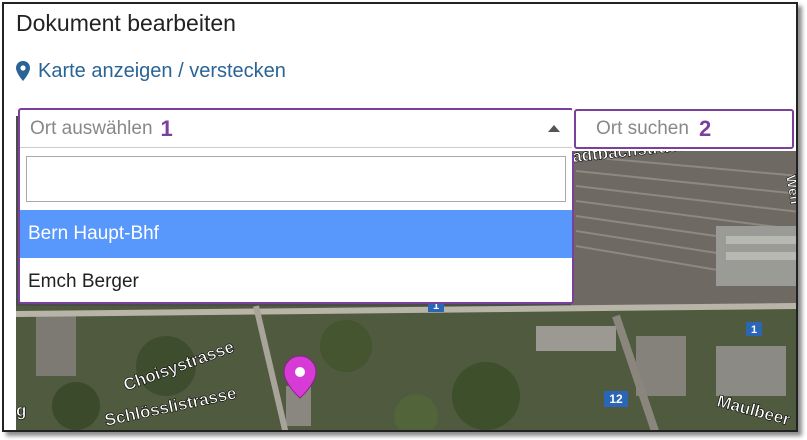  I want to click on map-toggle-link: Karte anzeigen / verstecken, so click(151, 71).